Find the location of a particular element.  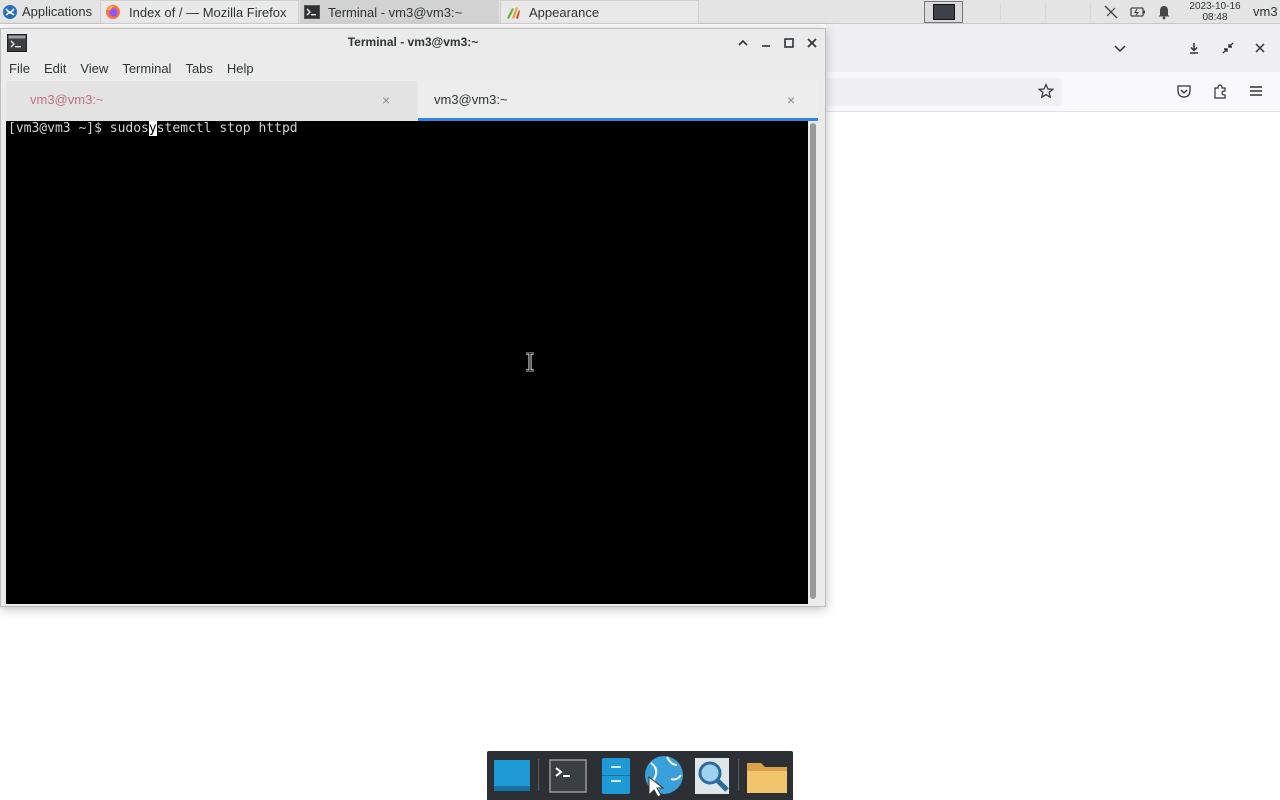

terminal-tab-1: vm3@vm3:~ × is located at coordinates (211, 101).